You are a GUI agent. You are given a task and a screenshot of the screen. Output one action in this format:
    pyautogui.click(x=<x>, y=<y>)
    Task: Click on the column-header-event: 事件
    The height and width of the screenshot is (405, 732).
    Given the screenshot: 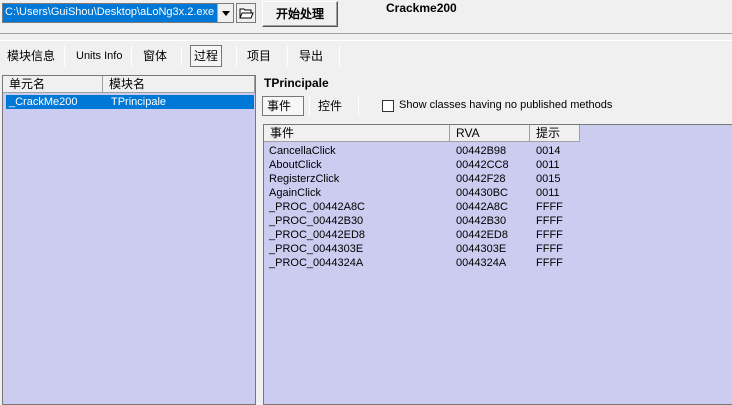 What is the action you would take?
    pyautogui.click(x=357, y=133)
    